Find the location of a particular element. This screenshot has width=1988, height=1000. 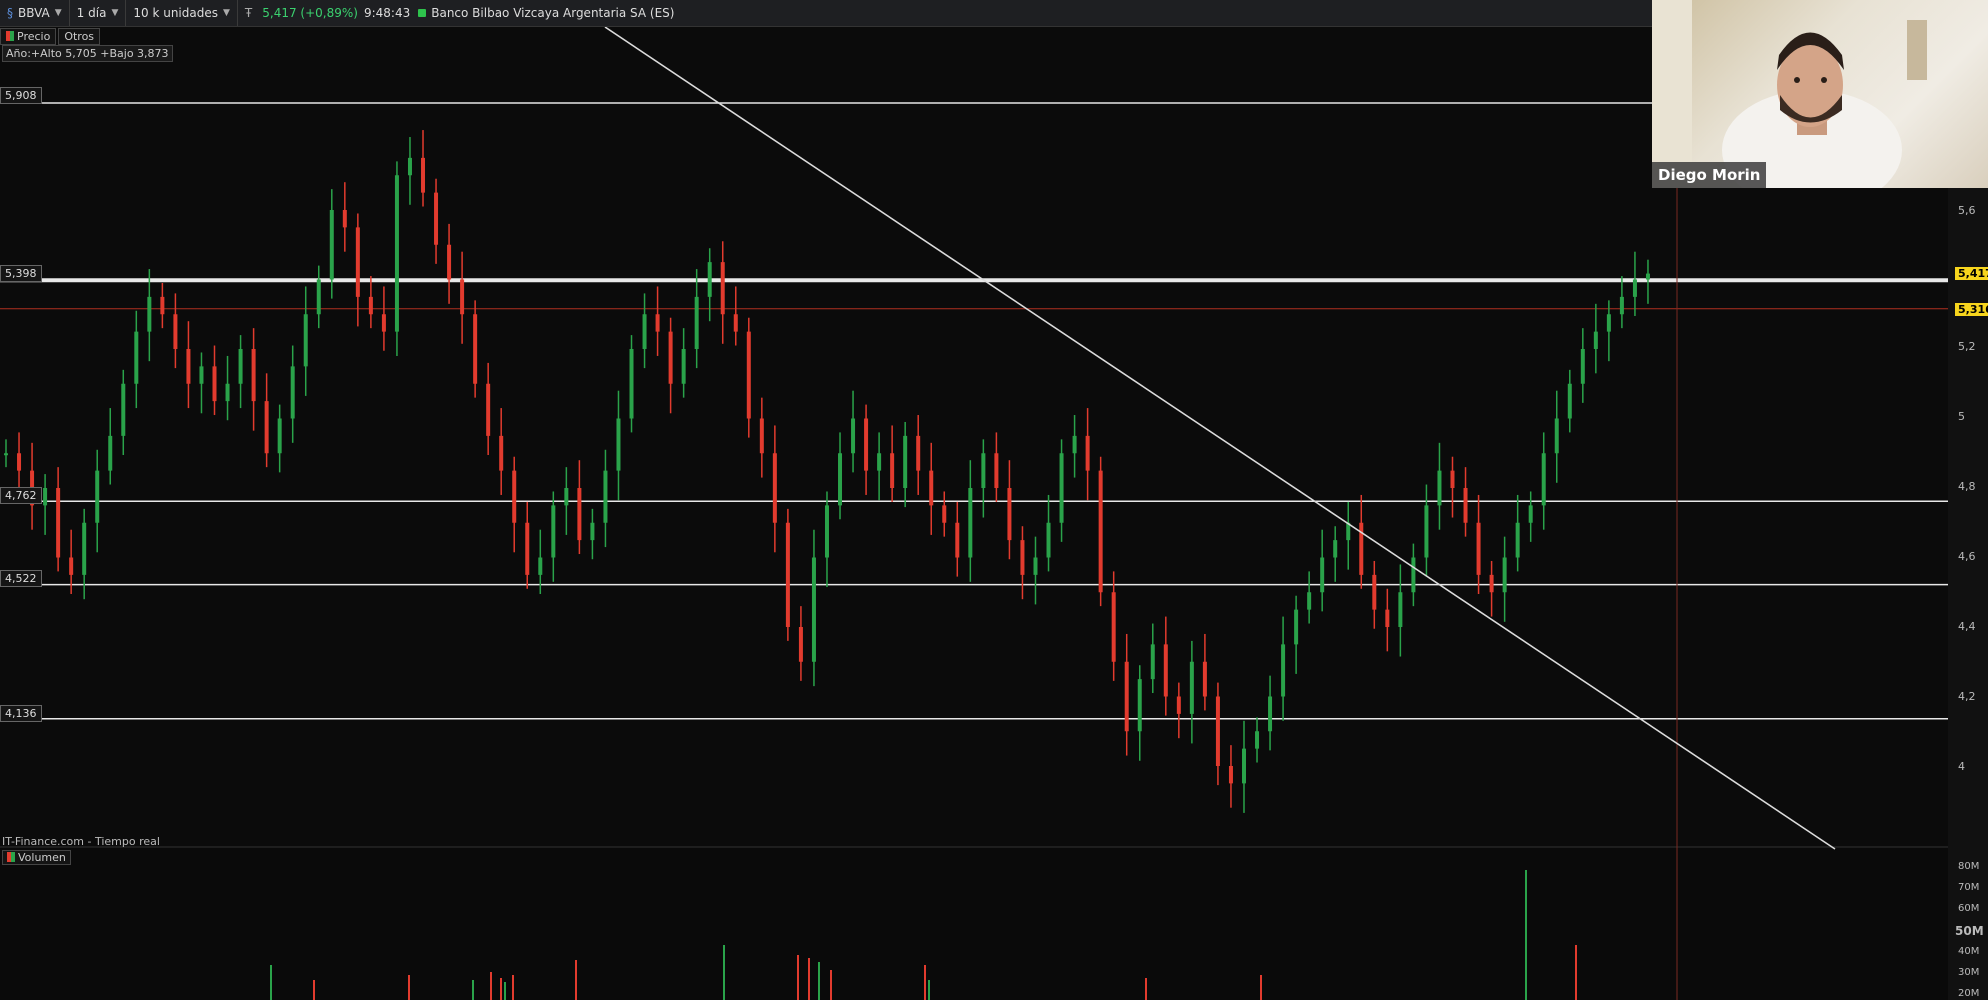

price-legend: Precio is located at coordinates (28, 36).